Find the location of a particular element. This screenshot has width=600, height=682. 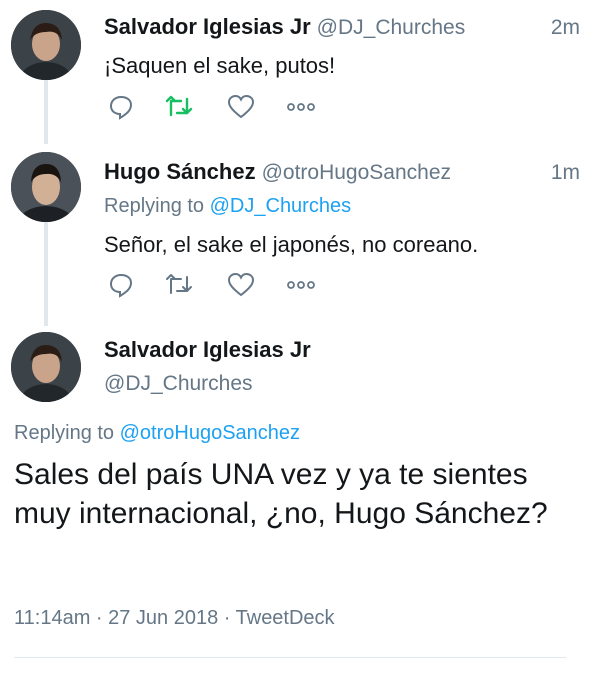

tweet-time: 2m is located at coordinates (565, 28).